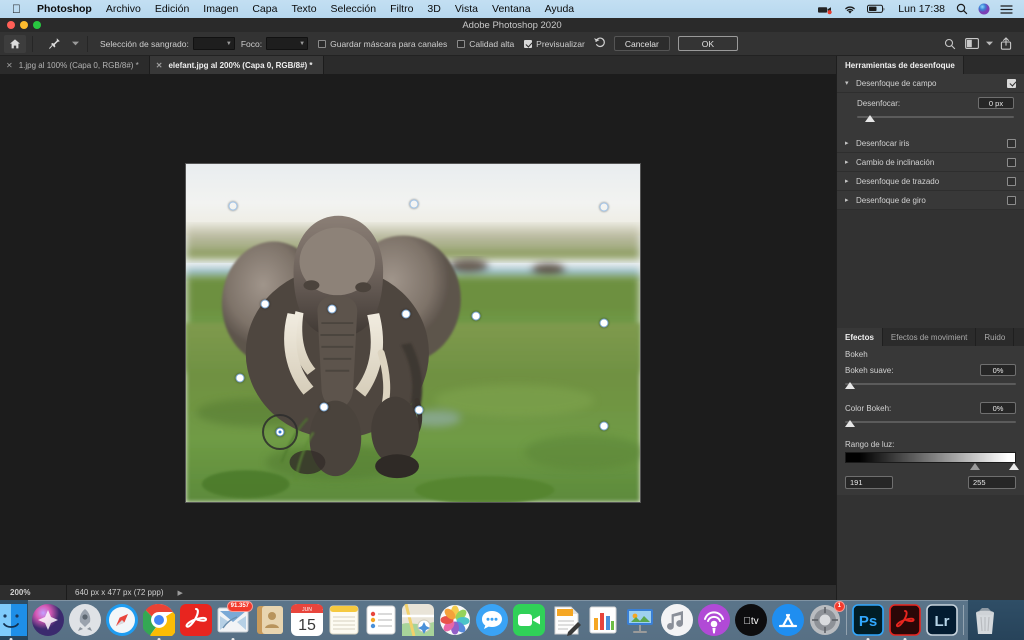  What do you see at coordinates (172, 9) in the screenshot?
I see `menu-item-edicion: Edición` at bounding box center [172, 9].